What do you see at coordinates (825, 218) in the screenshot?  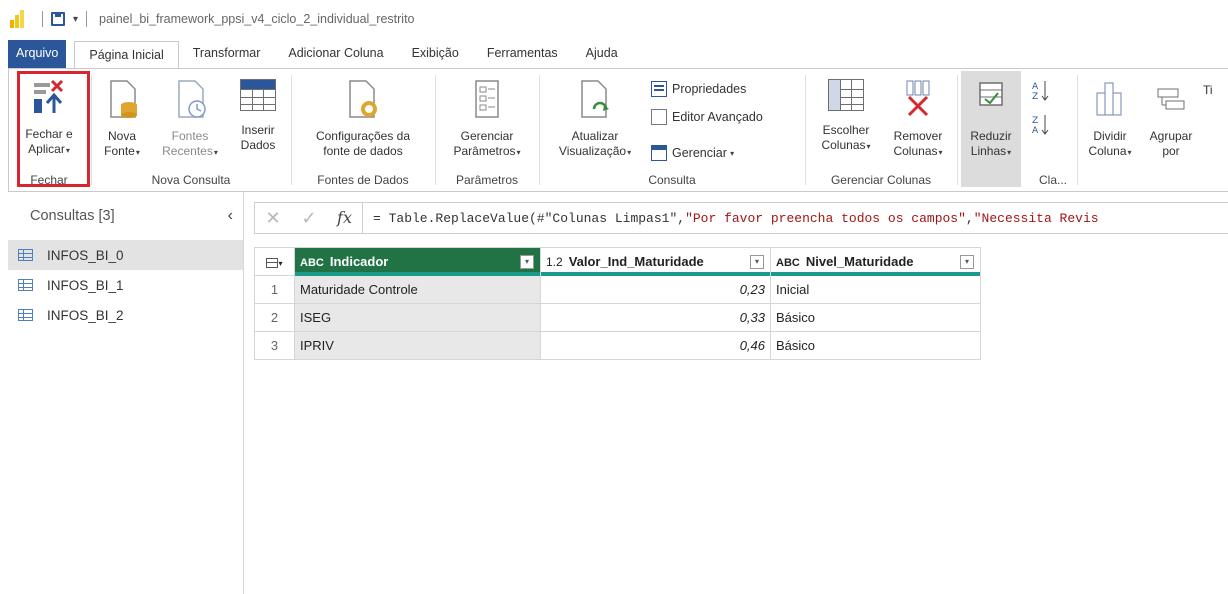 I see `formula-string-1: "Por favor preencha todos os campos"` at bounding box center [825, 218].